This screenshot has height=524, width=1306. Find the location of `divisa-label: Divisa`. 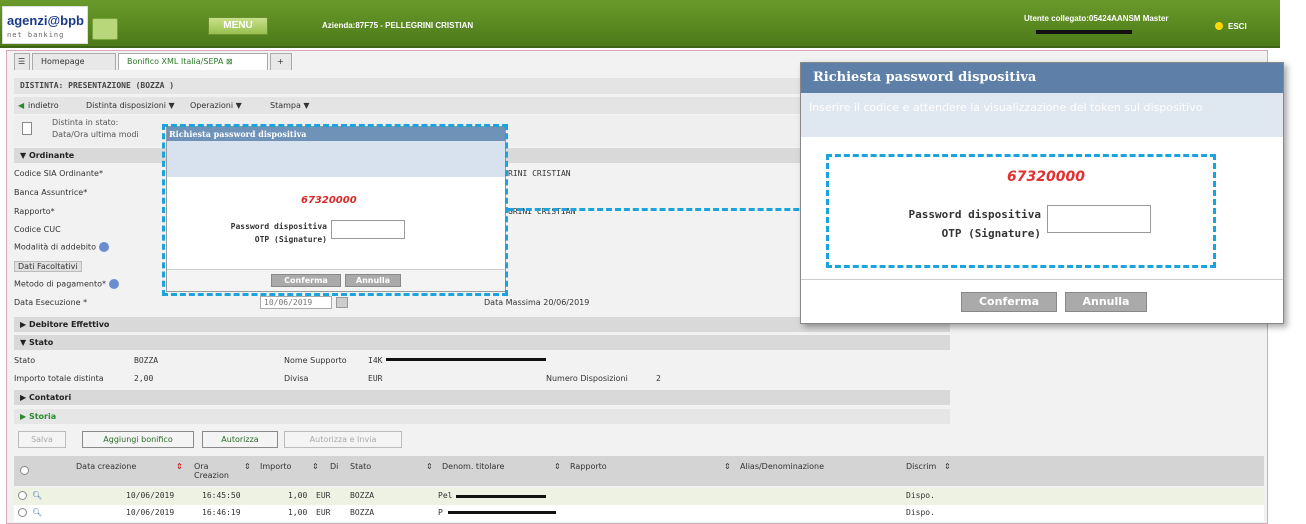

divisa-label: Divisa is located at coordinates (296, 378).